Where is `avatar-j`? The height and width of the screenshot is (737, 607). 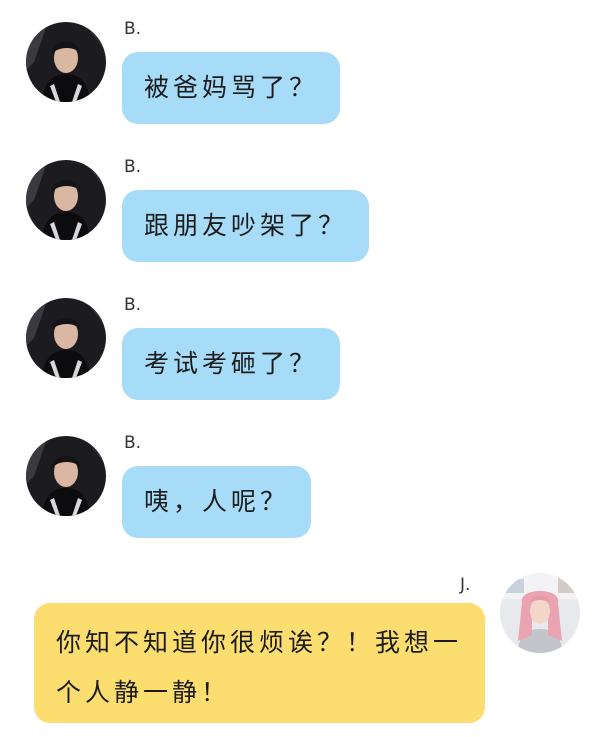 avatar-j is located at coordinates (540, 613).